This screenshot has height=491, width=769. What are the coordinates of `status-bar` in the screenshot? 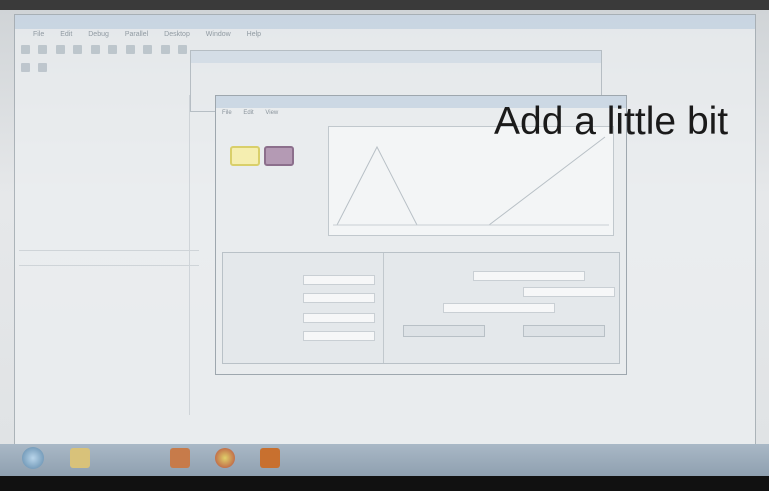 It's located at (422, 357).